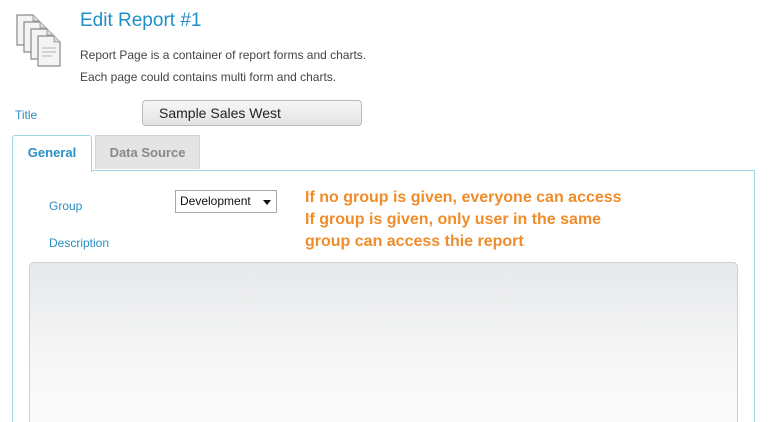 The height and width of the screenshot is (422, 770). I want to click on tab-data-source: Data Source, so click(147, 152).